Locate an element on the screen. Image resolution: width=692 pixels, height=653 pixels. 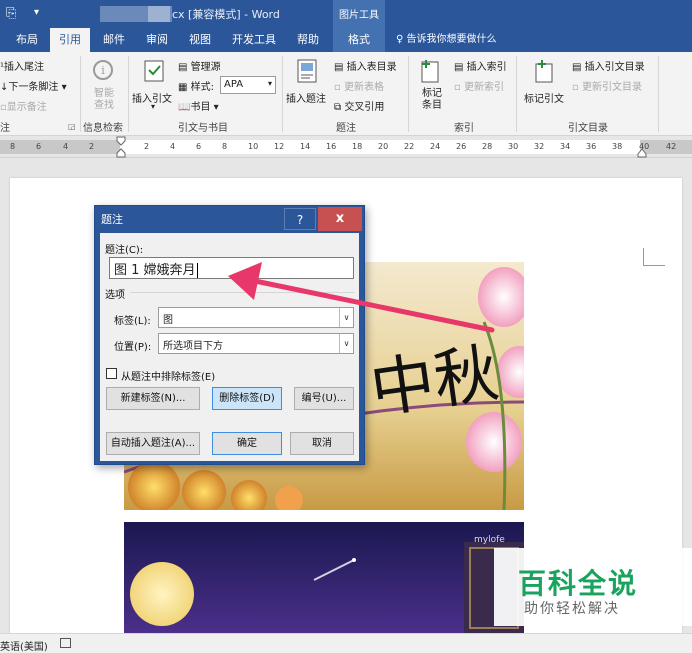
position-select: 所选项目下方 ∨ is located at coordinates (256, 343).